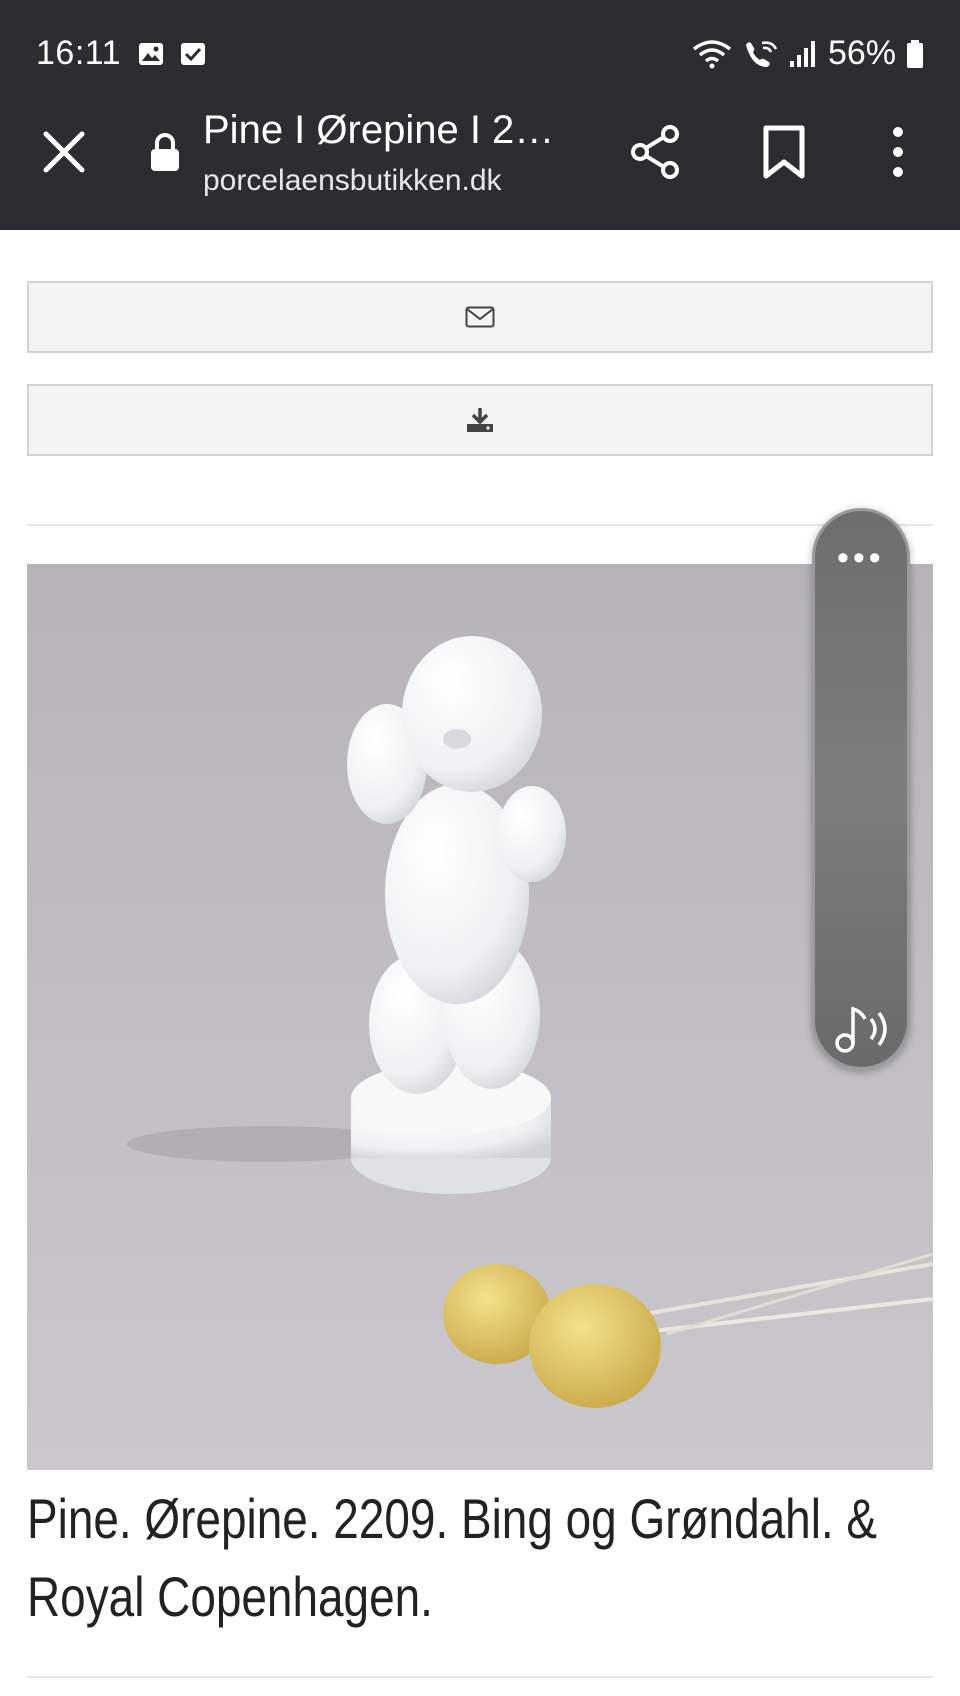 The height and width of the screenshot is (1696, 960). Describe the element at coordinates (784, 152) in the screenshot. I see `bookmark-icon` at that location.